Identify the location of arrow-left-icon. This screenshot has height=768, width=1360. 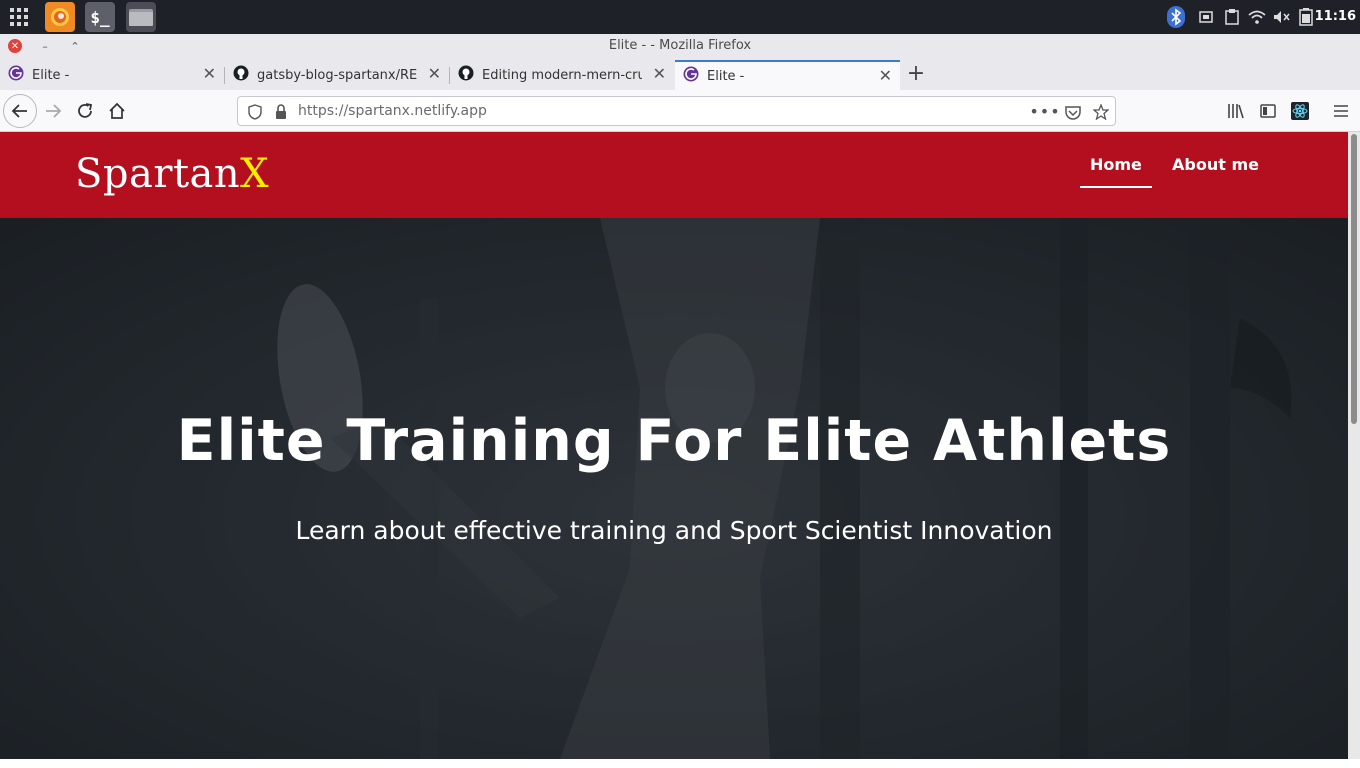
(19, 111).